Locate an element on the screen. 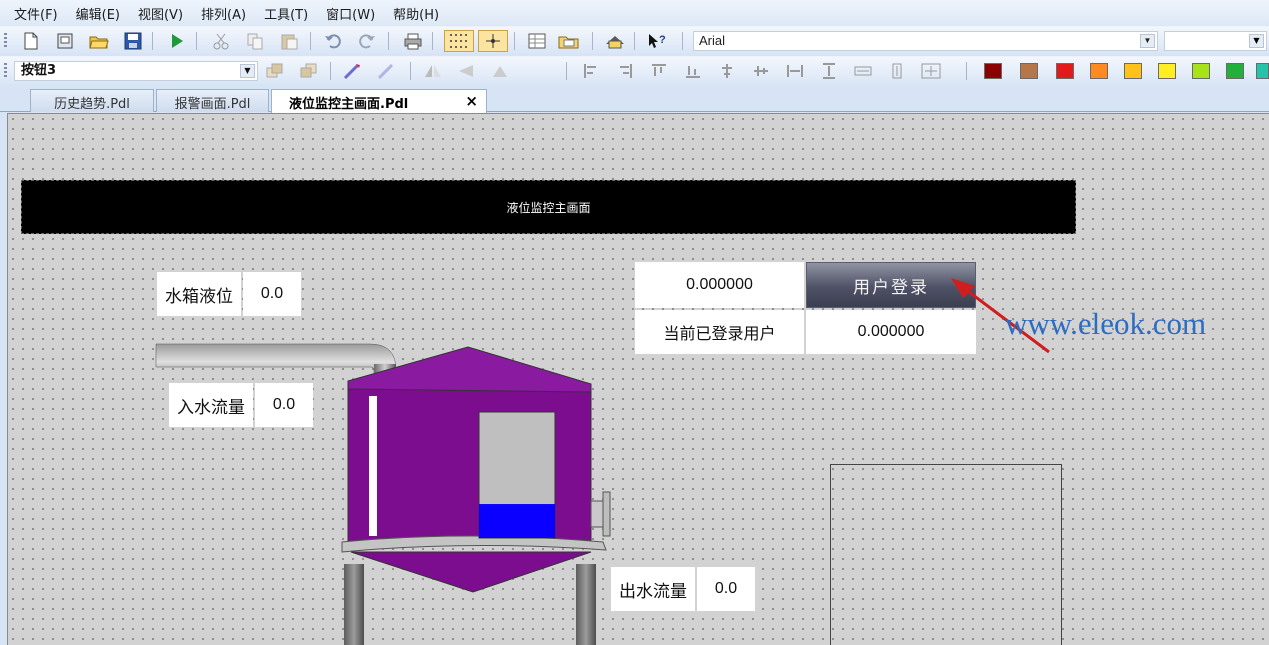 The width and height of the screenshot is (1269, 645). screen-title-object: 液位监控主画面 is located at coordinates (548, 207).